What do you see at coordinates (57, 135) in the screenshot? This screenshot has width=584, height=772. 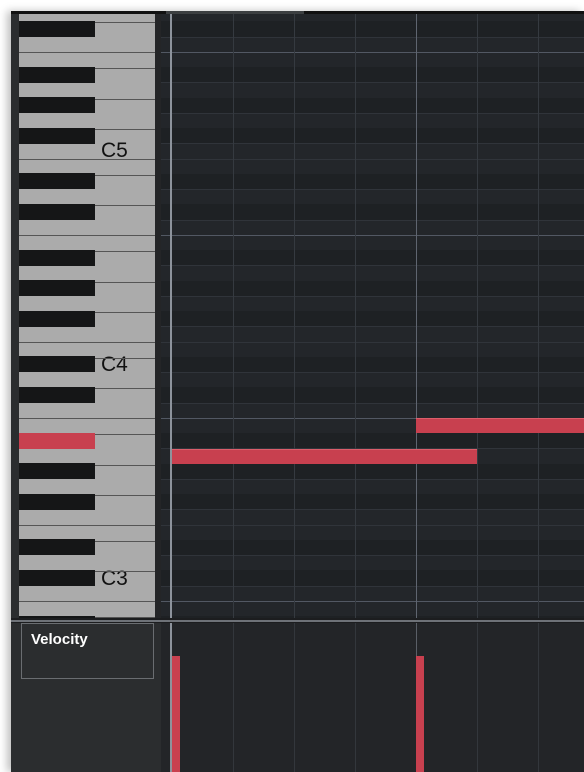 I see `black-key-F-sharp5` at bounding box center [57, 135].